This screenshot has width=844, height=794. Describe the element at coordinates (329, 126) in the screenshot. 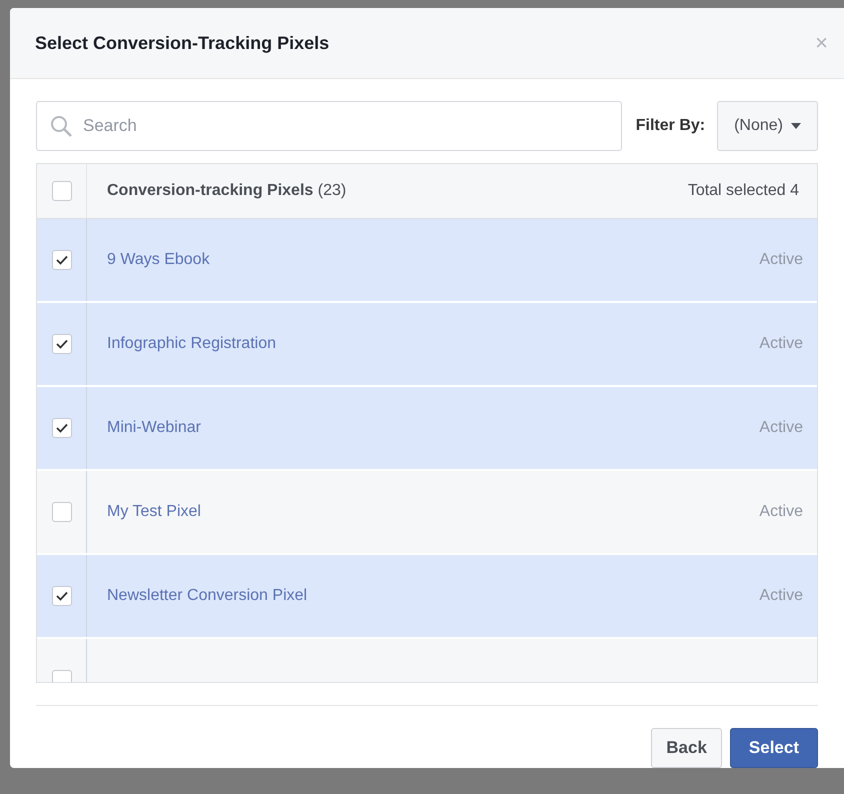

I see `search-field: Search` at that location.